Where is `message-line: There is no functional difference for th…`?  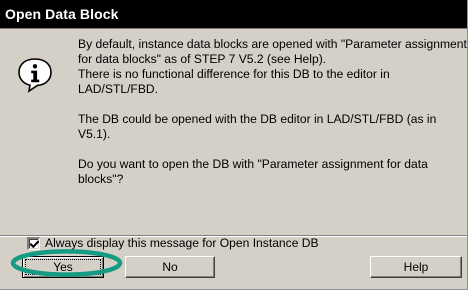 message-line: There is no functional difference for th… is located at coordinates (234, 74).